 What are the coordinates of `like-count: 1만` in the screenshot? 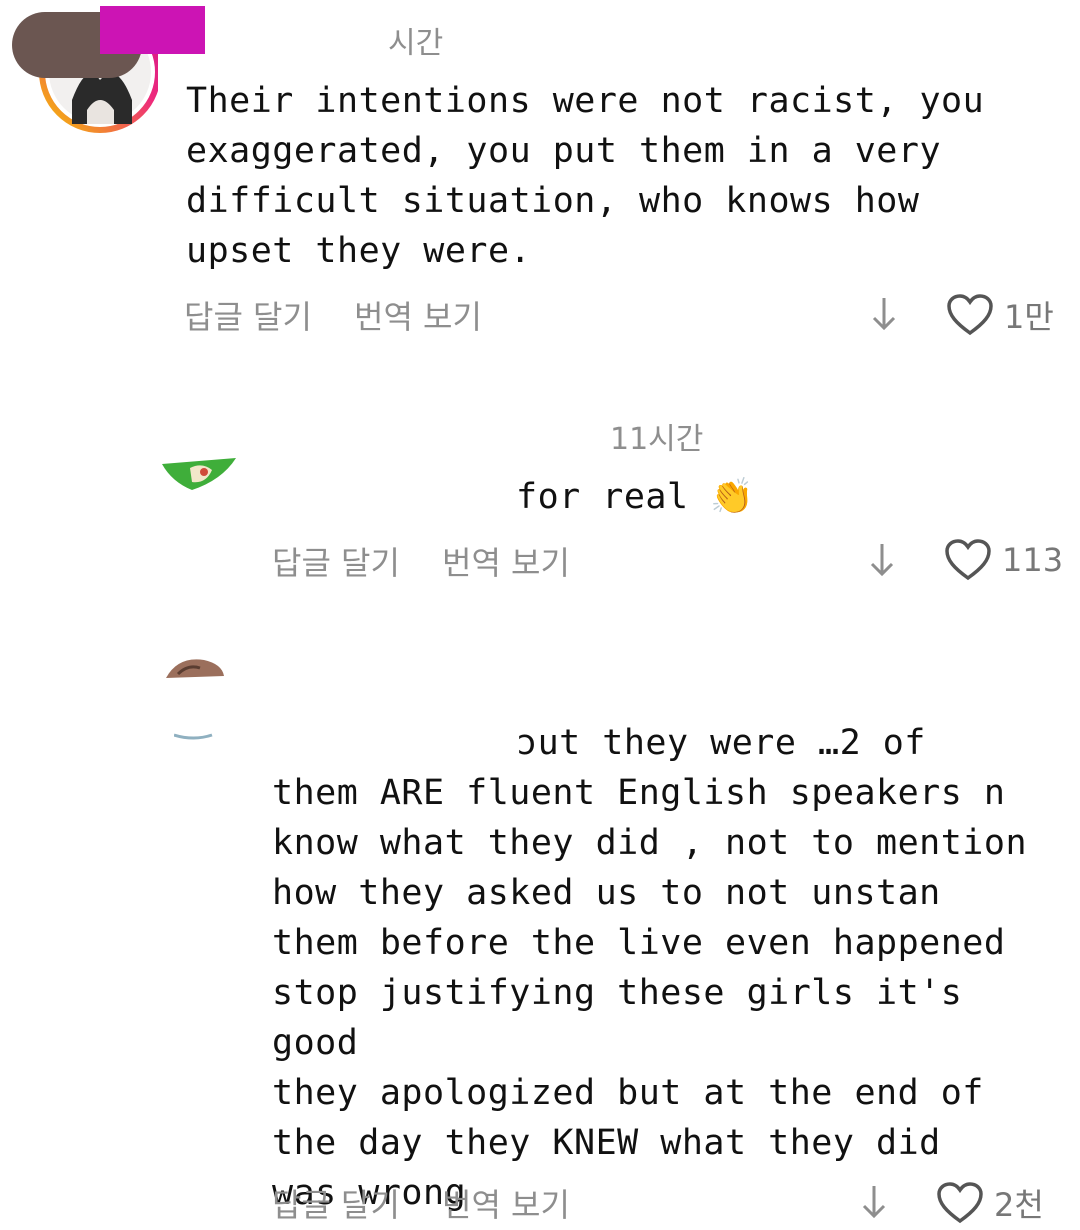 It's located at (1029, 317).